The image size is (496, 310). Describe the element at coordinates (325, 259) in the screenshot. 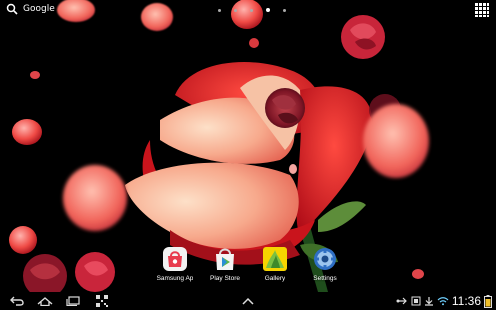

I see `settings-icon` at that location.